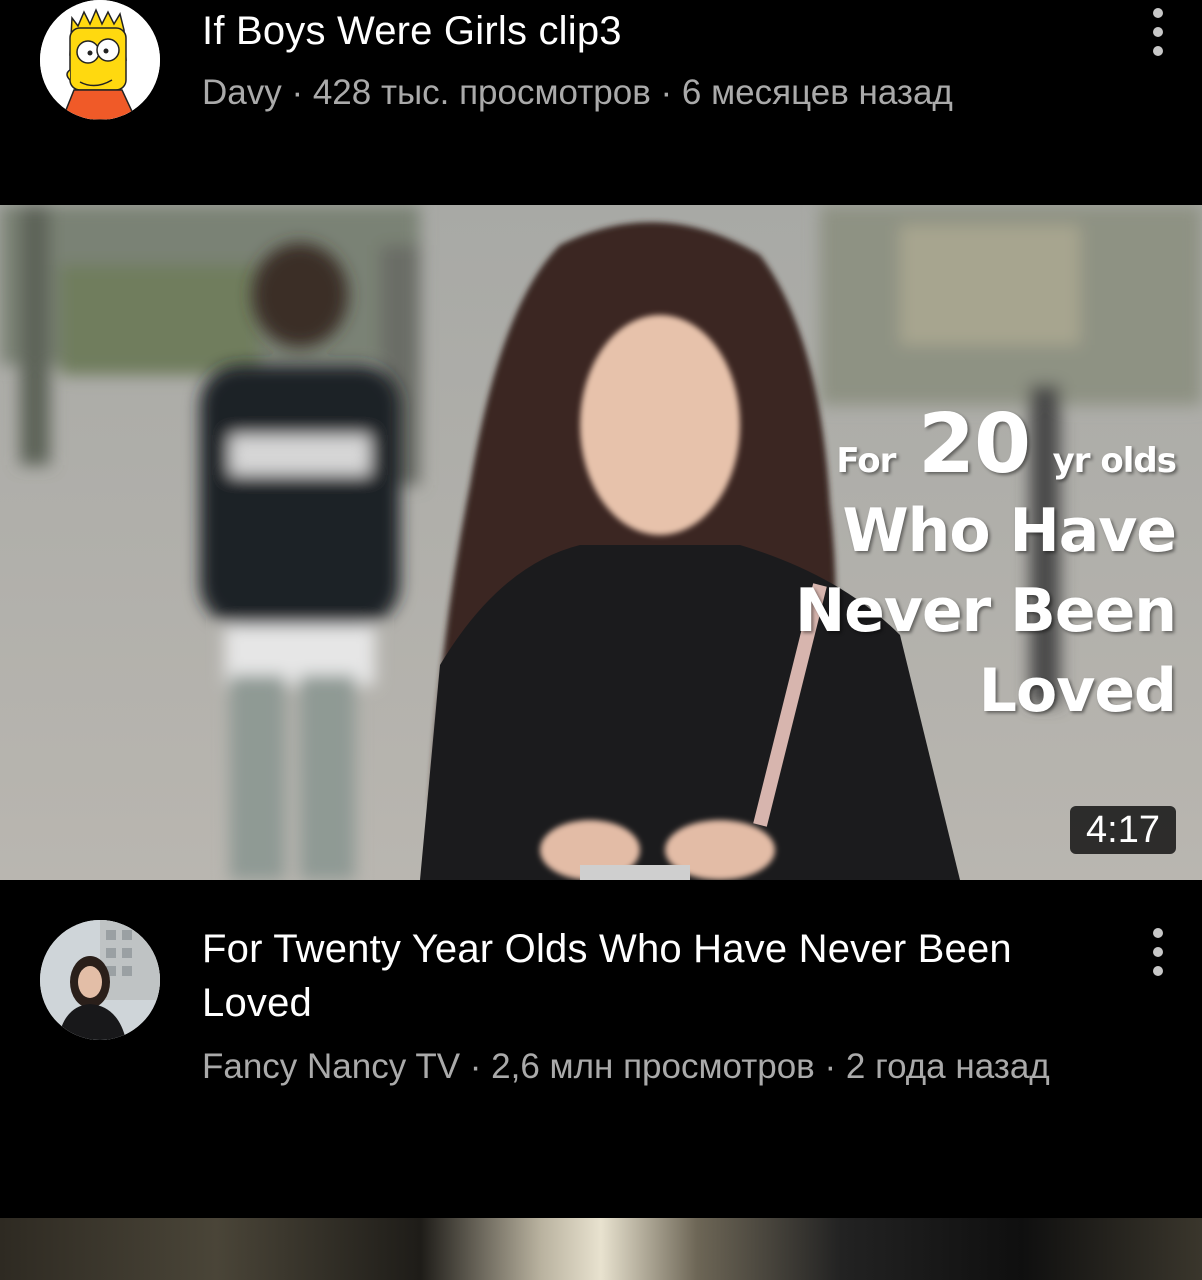 The image size is (1202, 1280). Describe the element at coordinates (1123, 830) in the screenshot. I see `duration-badge: 4:17` at that location.